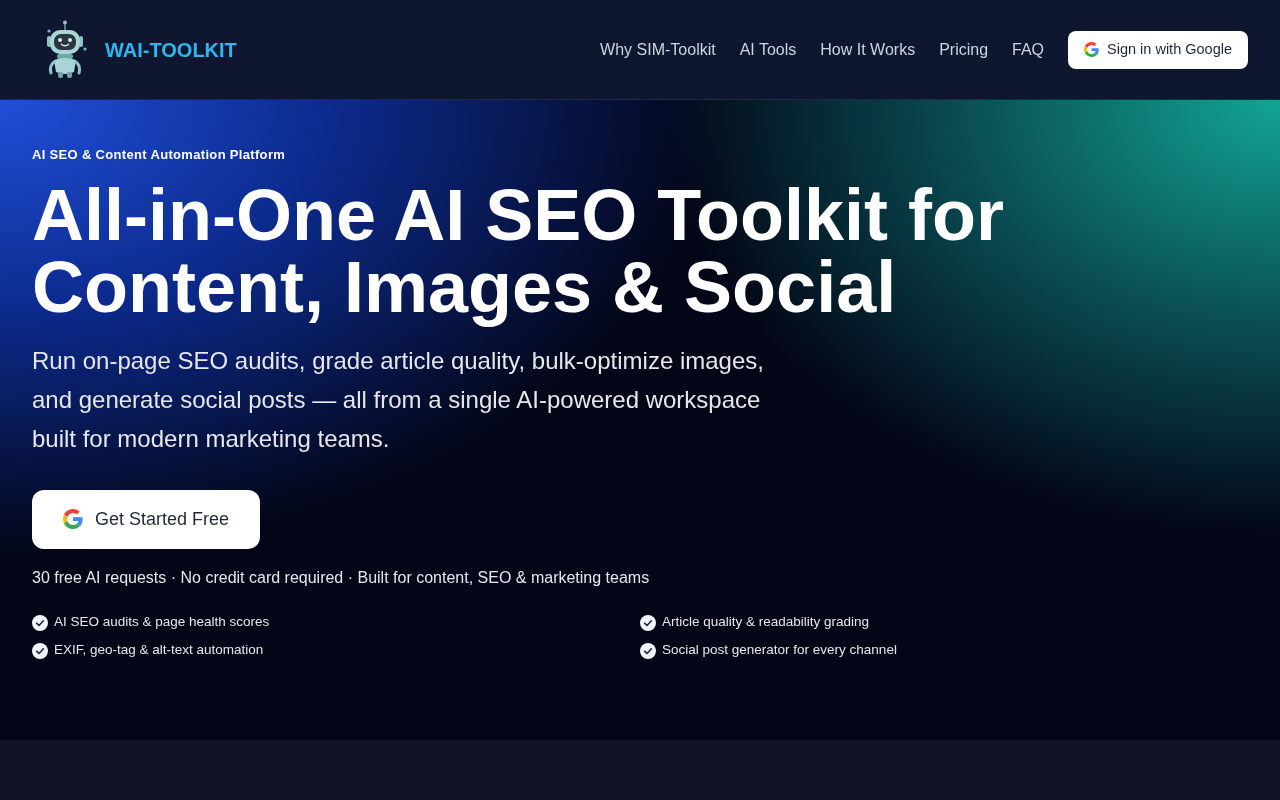 The height and width of the screenshot is (800, 1280). Describe the element at coordinates (341, 577) in the screenshot. I see `signup-note: 30 free AI requests · No credit card required · Built for content, SEO & marketing teams` at that location.